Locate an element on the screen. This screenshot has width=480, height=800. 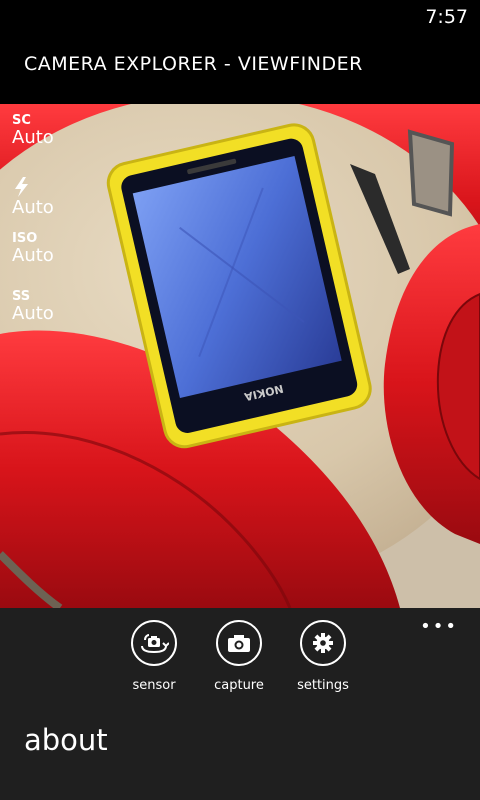
status-bar: 7:57 is located at coordinates (240, 16).